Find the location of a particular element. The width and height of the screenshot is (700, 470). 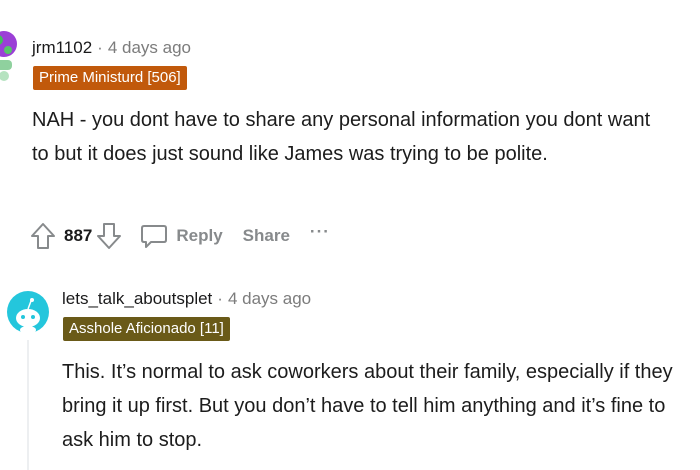

upvote-button is located at coordinates (43, 236).